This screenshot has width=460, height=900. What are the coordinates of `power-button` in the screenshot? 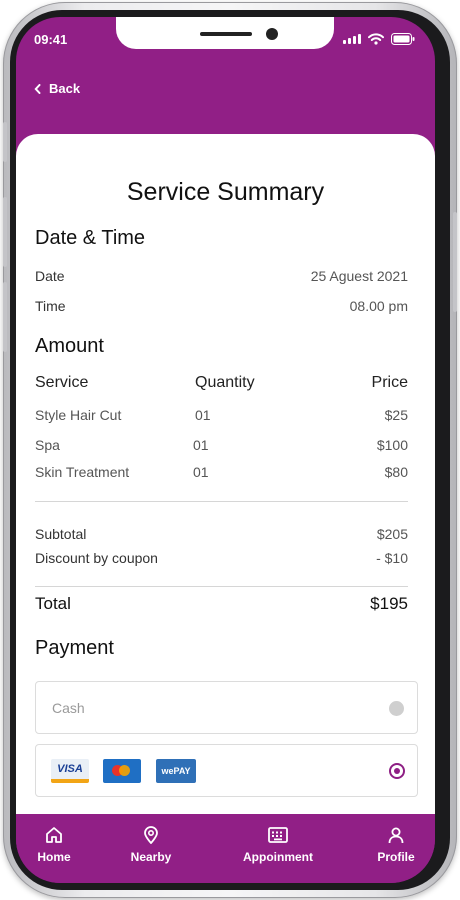 It's located at (455, 262).